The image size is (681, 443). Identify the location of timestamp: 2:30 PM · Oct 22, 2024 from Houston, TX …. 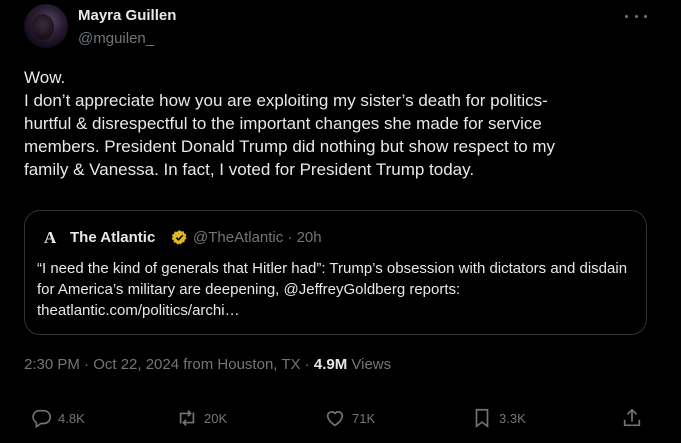
(169, 364).